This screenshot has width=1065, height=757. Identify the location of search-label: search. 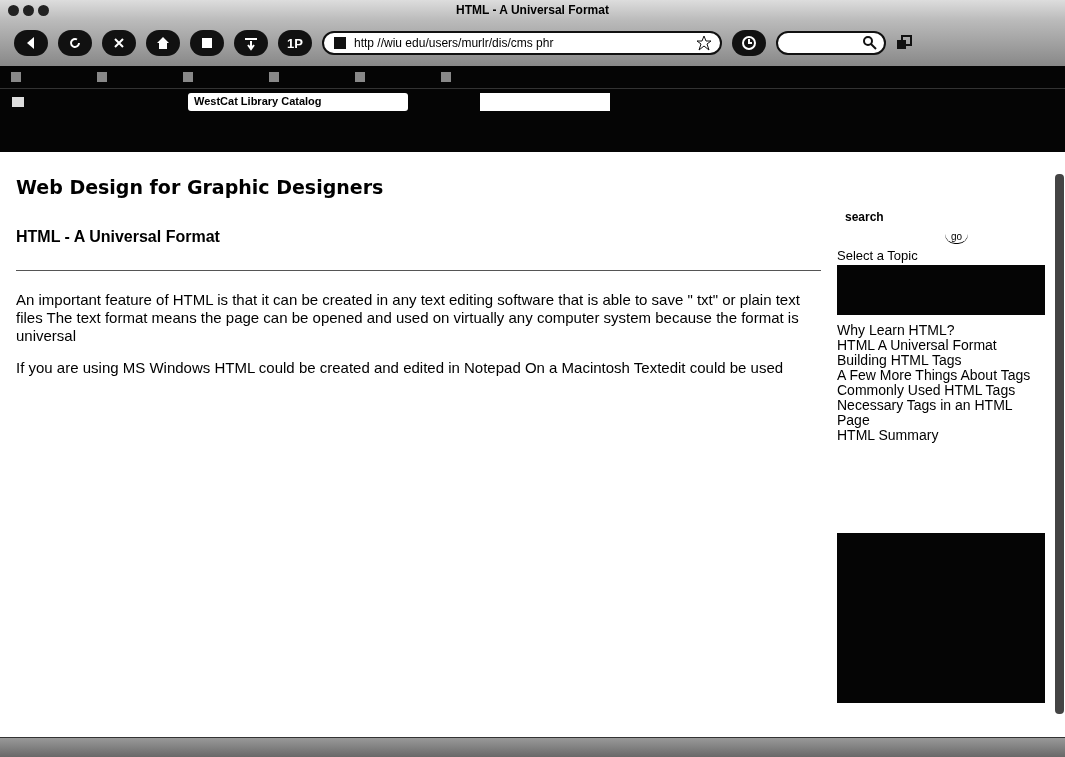
(865, 217).